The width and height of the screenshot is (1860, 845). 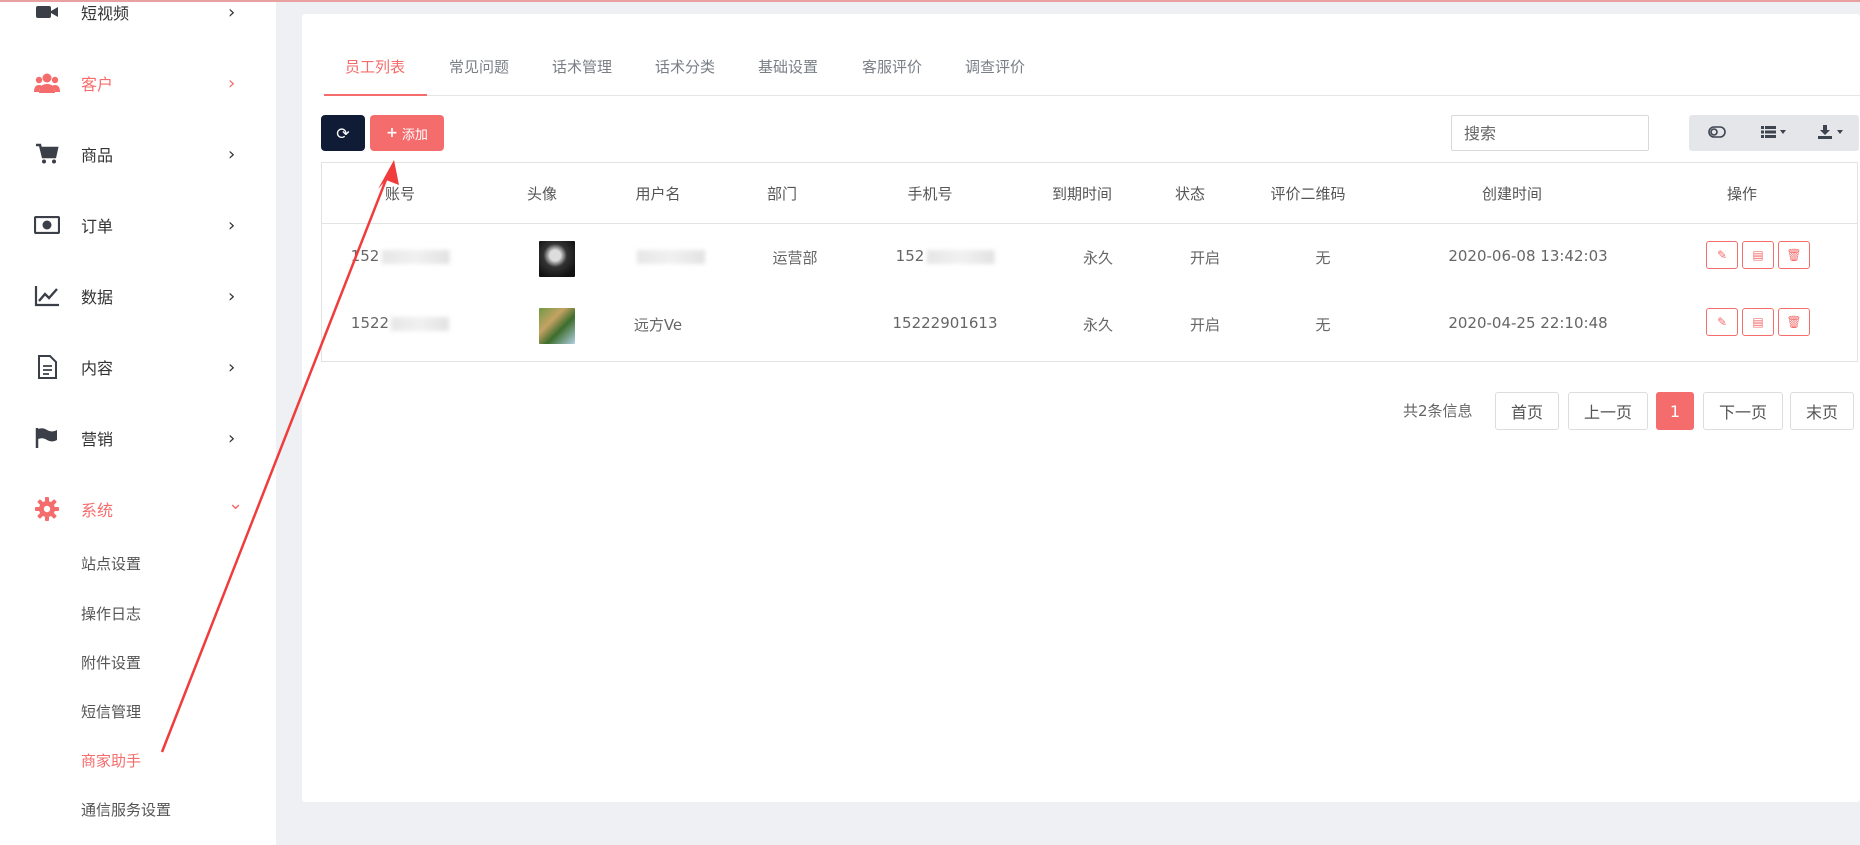 I want to click on refresh-icon: ⟳, so click(x=343, y=133).